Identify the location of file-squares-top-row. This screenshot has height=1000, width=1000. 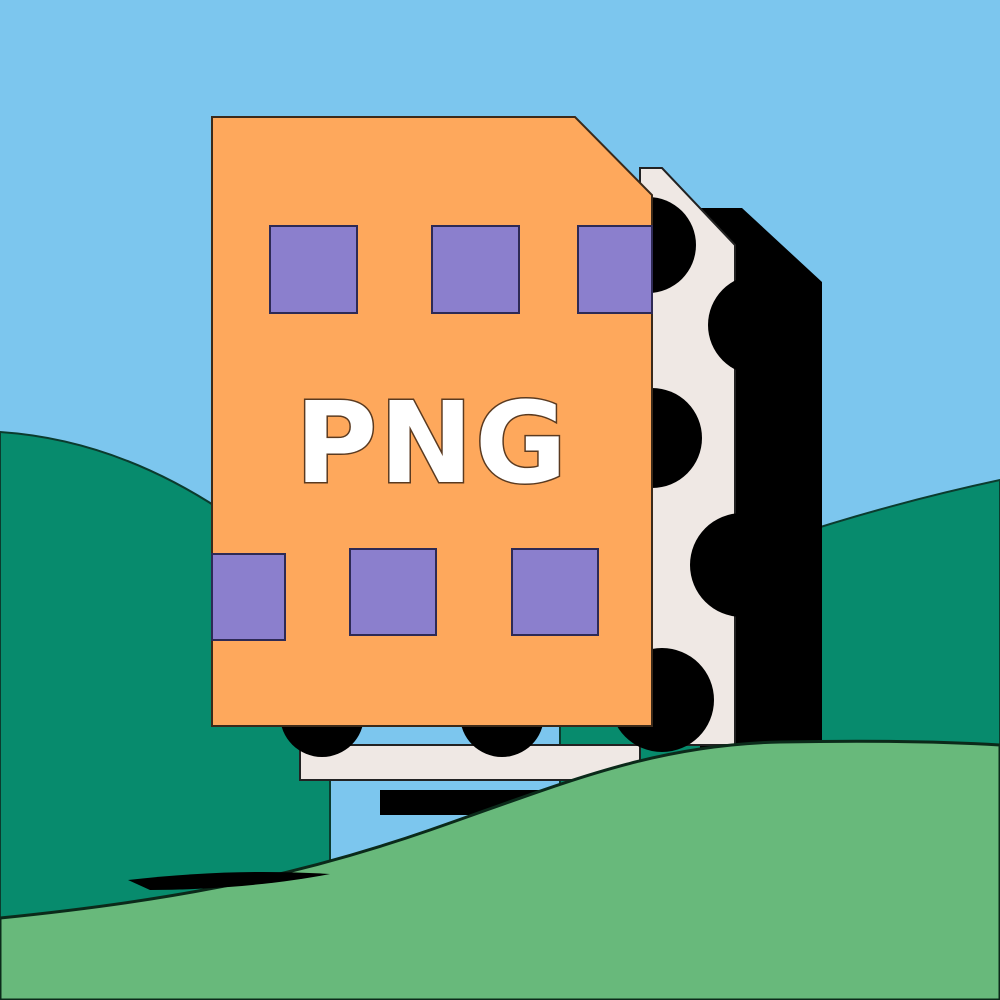
(461, 269).